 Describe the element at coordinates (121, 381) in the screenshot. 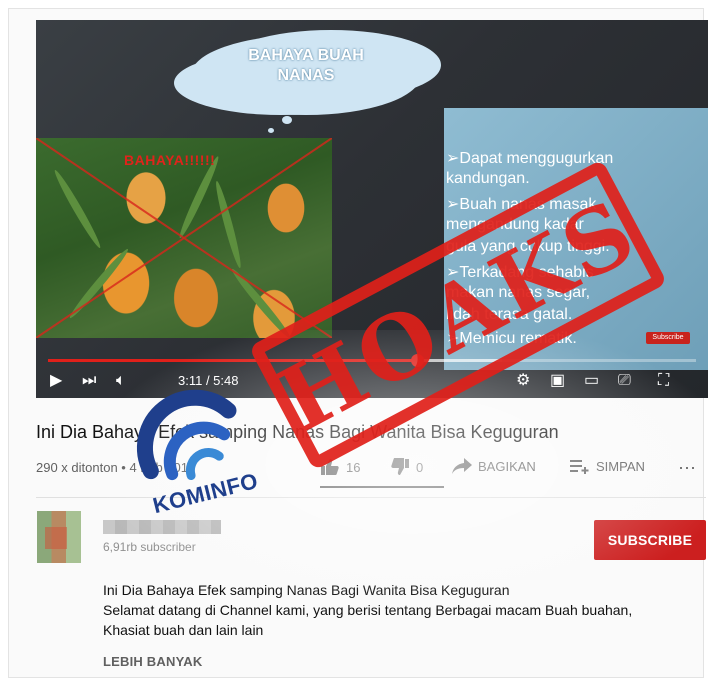

I see `volume-icon: 🔈︎` at that location.